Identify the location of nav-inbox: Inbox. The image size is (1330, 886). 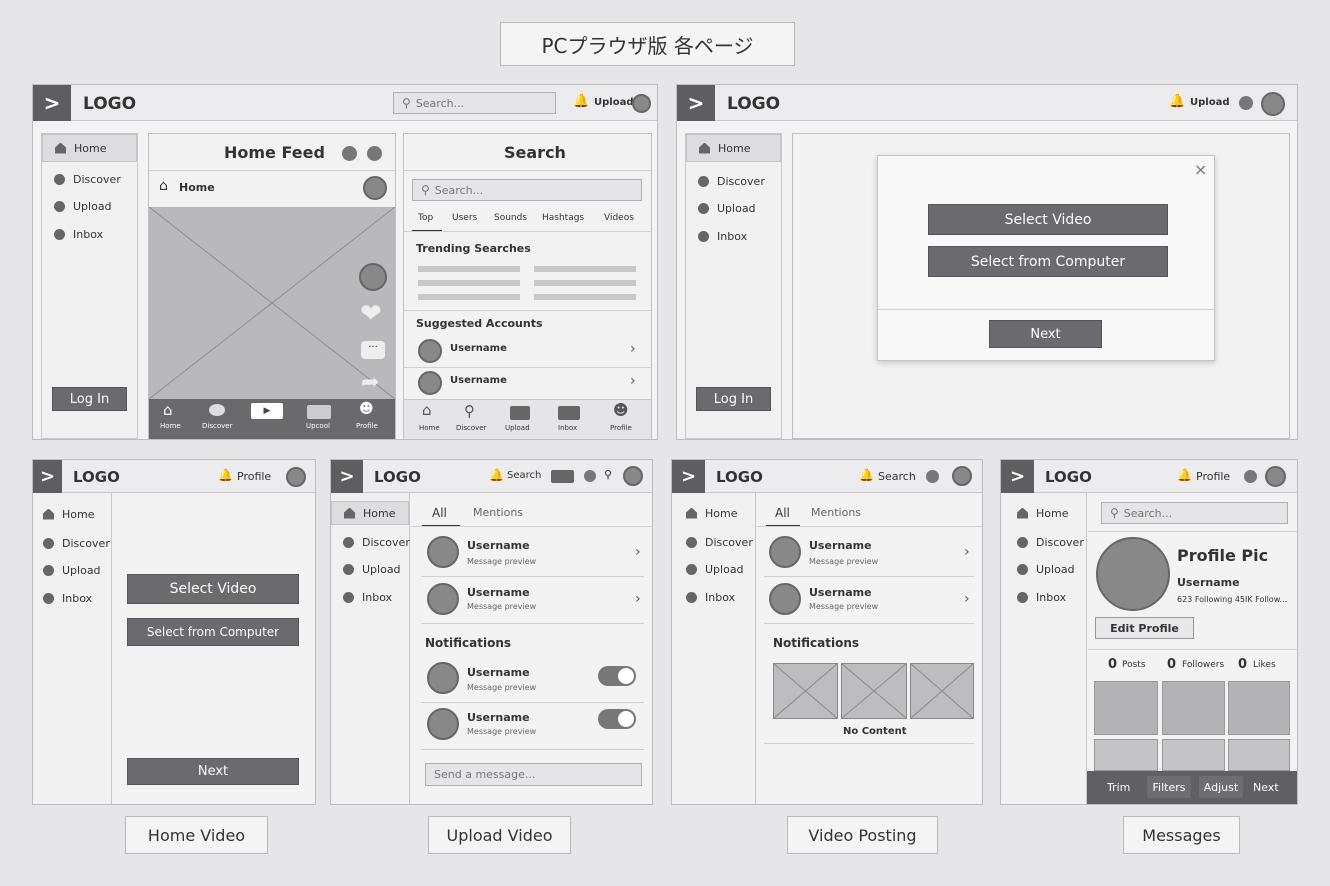
(567, 428).